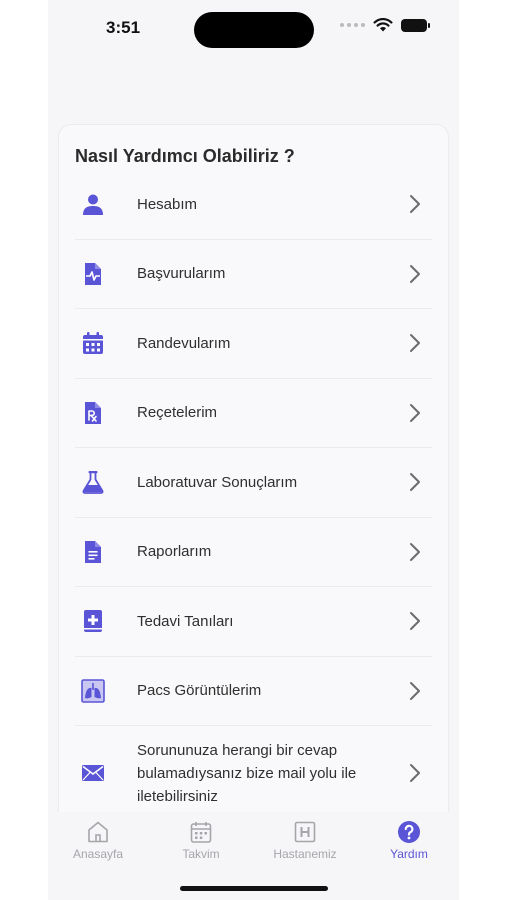  Describe the element at coordinates (185, 156) in the screenshot. I see `page-title: Nasıl Yardımcı Olabiliriz ?` at that location.